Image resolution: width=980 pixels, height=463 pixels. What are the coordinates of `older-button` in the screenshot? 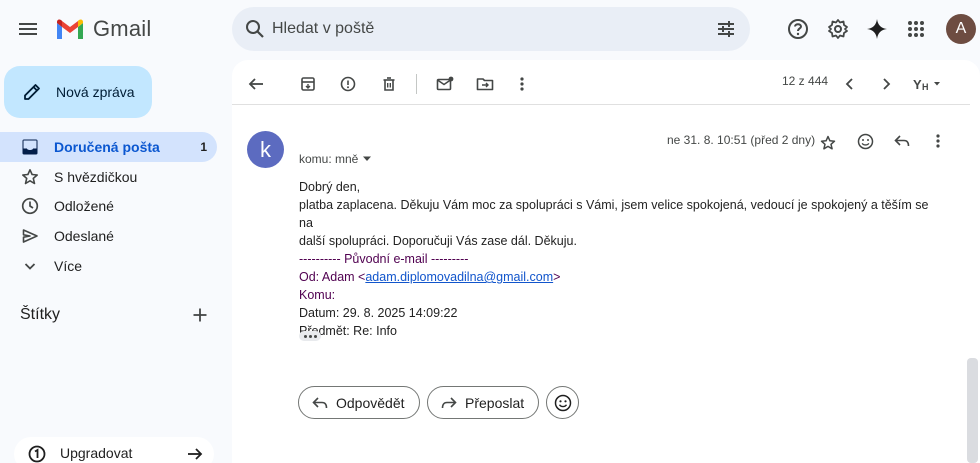 It's located at (886, 84).